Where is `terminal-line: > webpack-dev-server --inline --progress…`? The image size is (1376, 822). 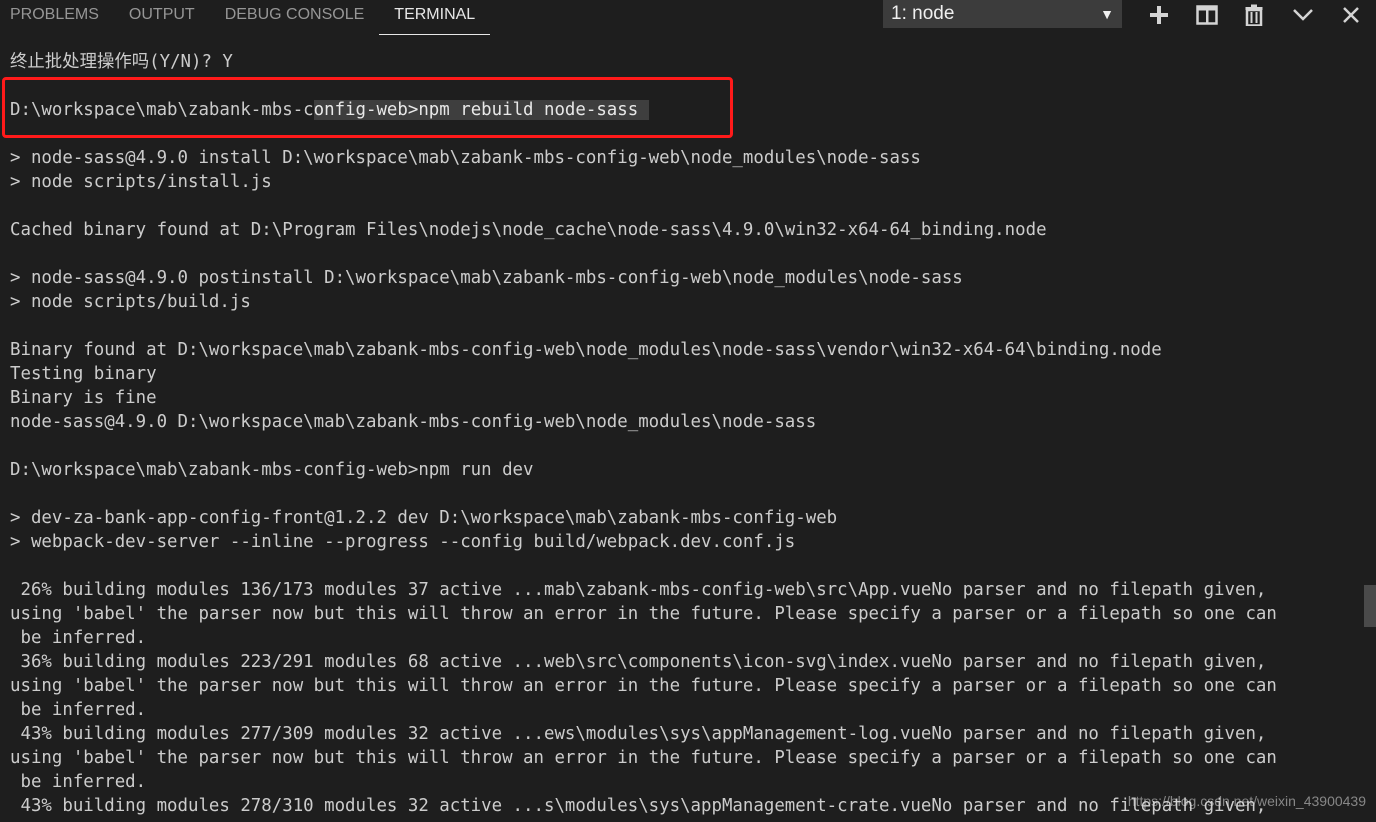
terminal-line: > webpack-dev-server --inline --progress… is located at coordinates (403, 542).